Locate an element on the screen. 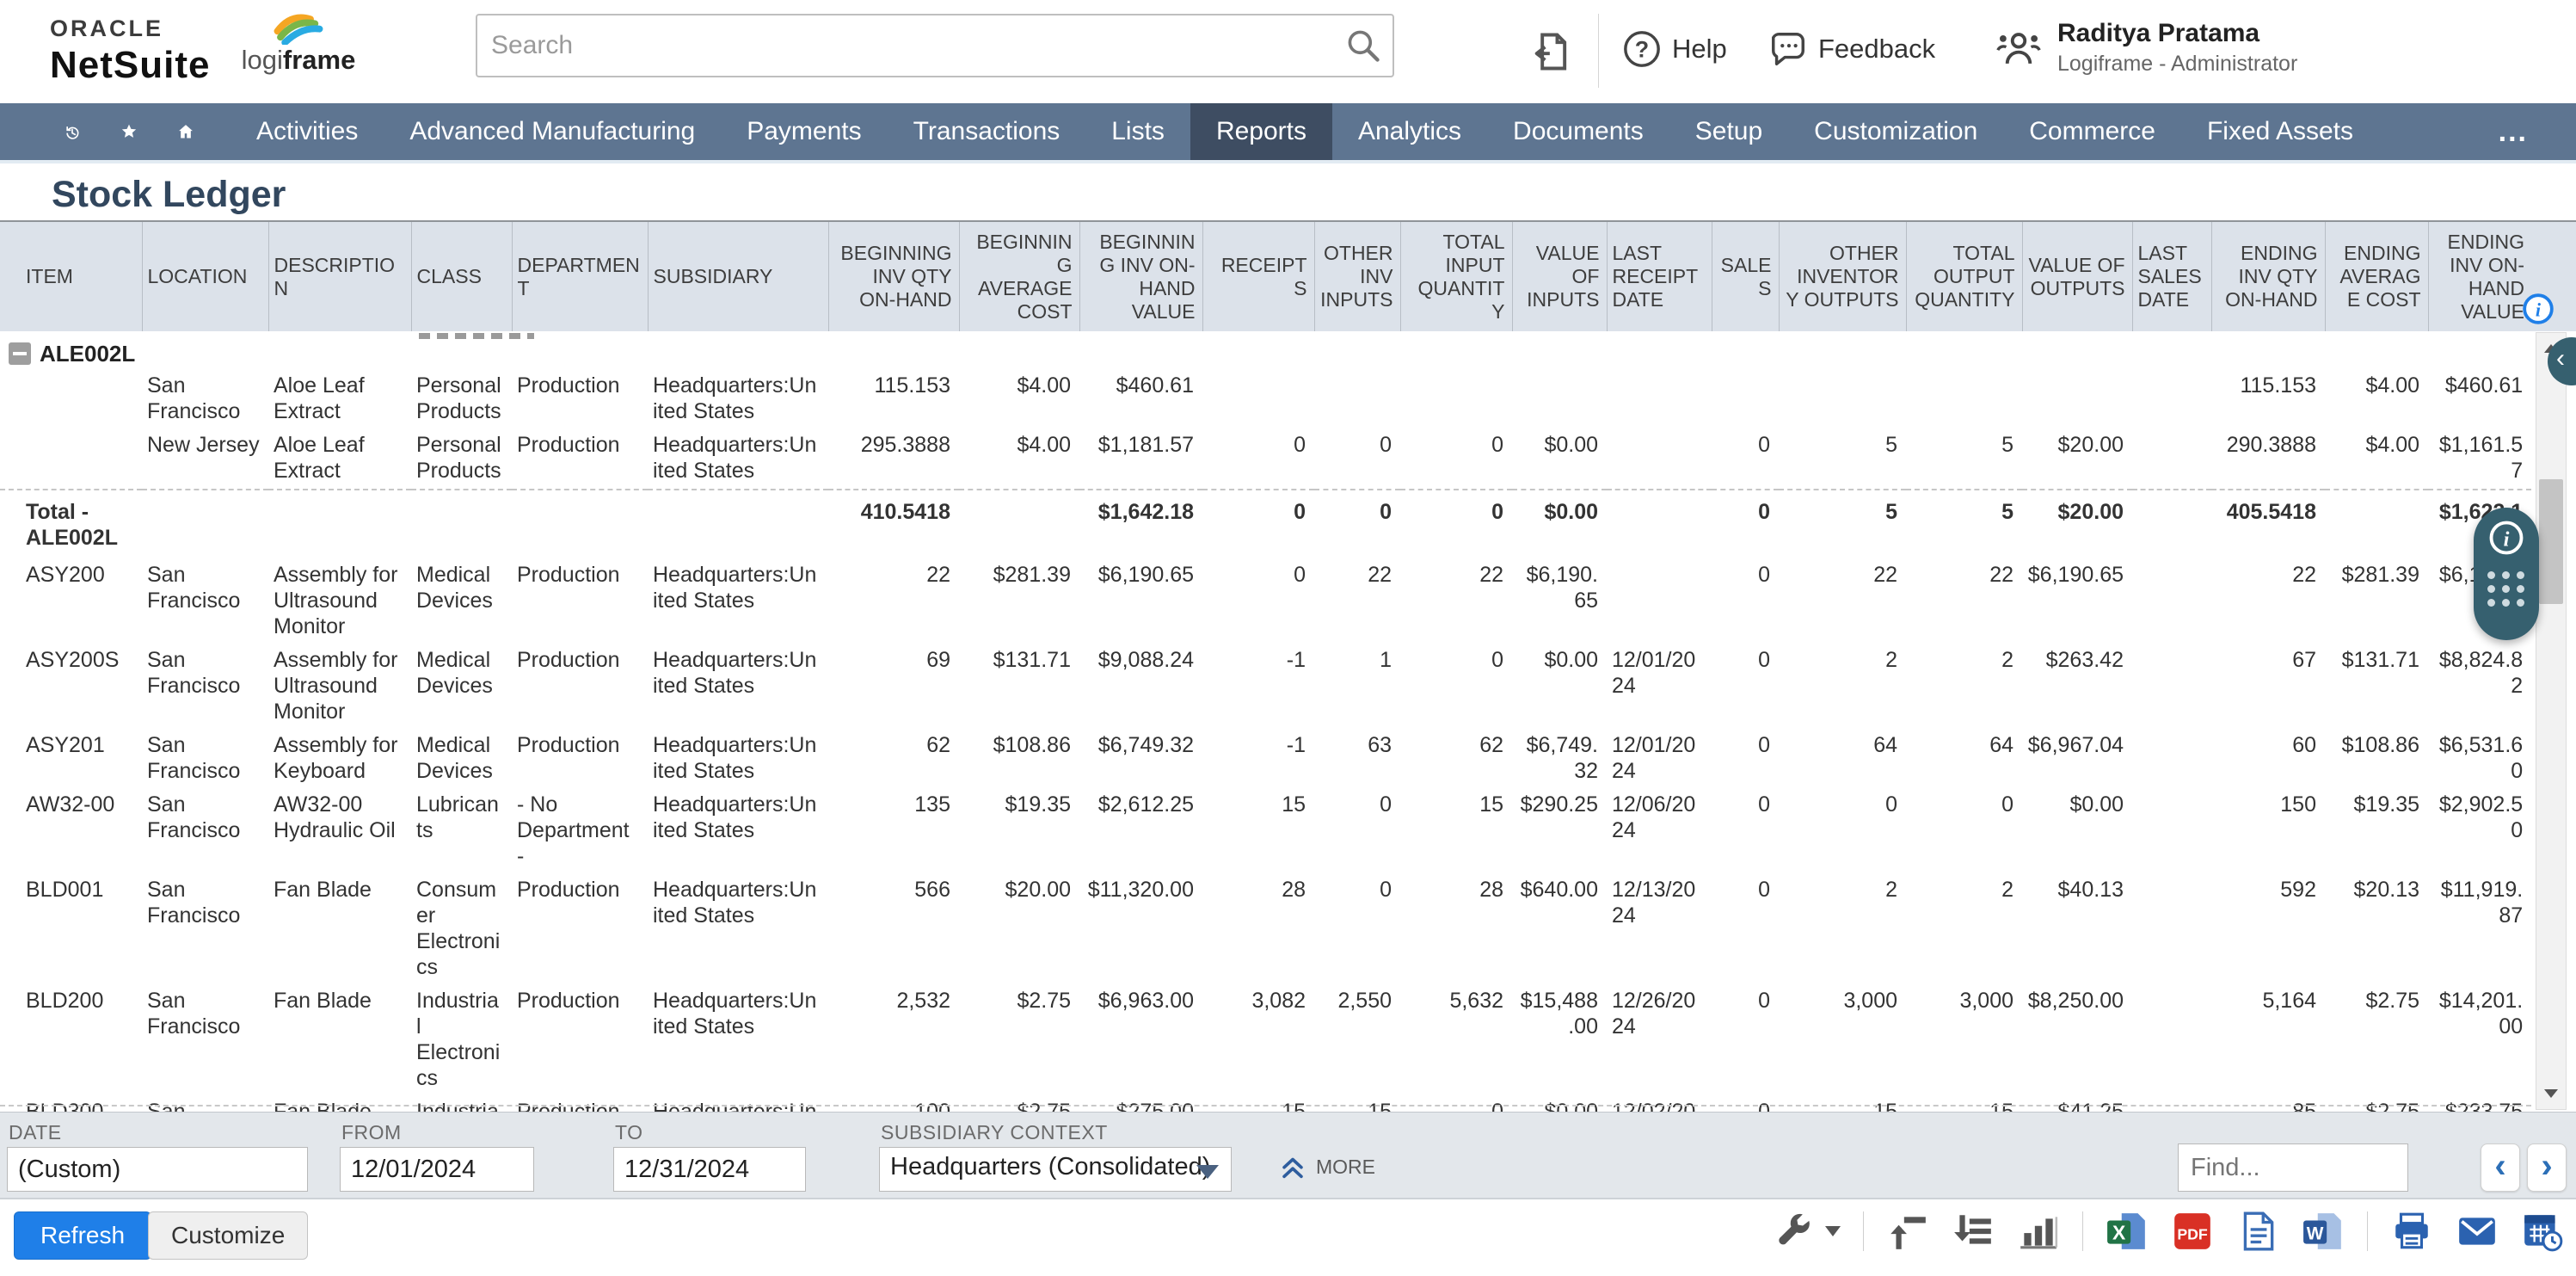 This screenshot has height=1276, width=2576. cell-item: Total - ALE002L is located at coordinates (71, 524).